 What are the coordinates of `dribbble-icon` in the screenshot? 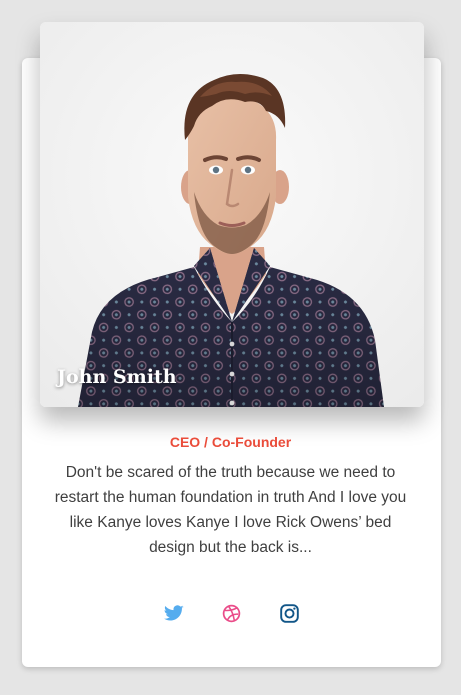 It's located at (231, 613).